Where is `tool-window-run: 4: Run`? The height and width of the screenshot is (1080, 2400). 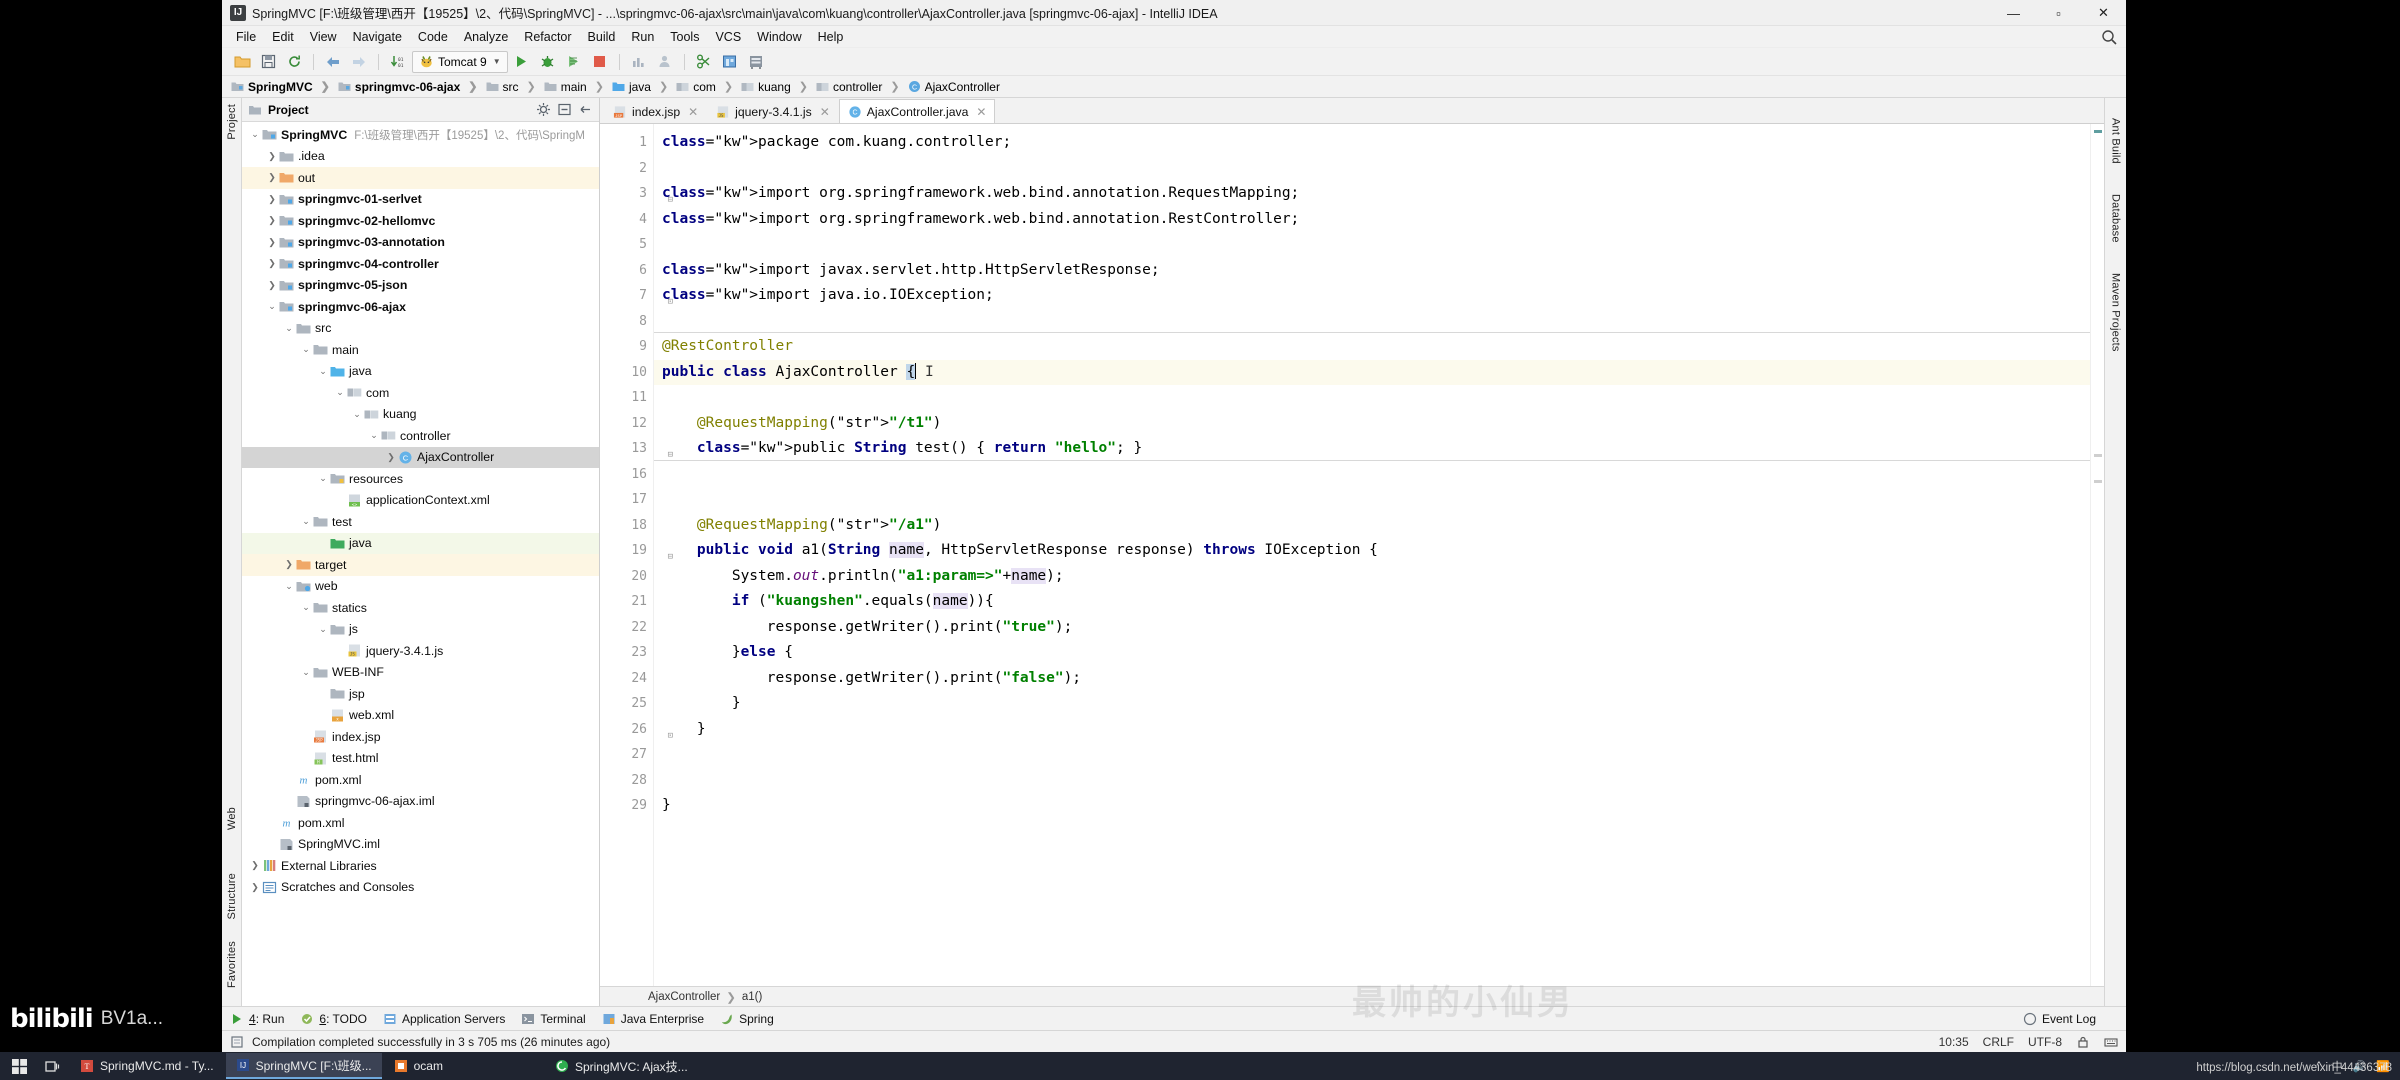 tool-window-run: 4: Run is located at coordinates (257, 1019).